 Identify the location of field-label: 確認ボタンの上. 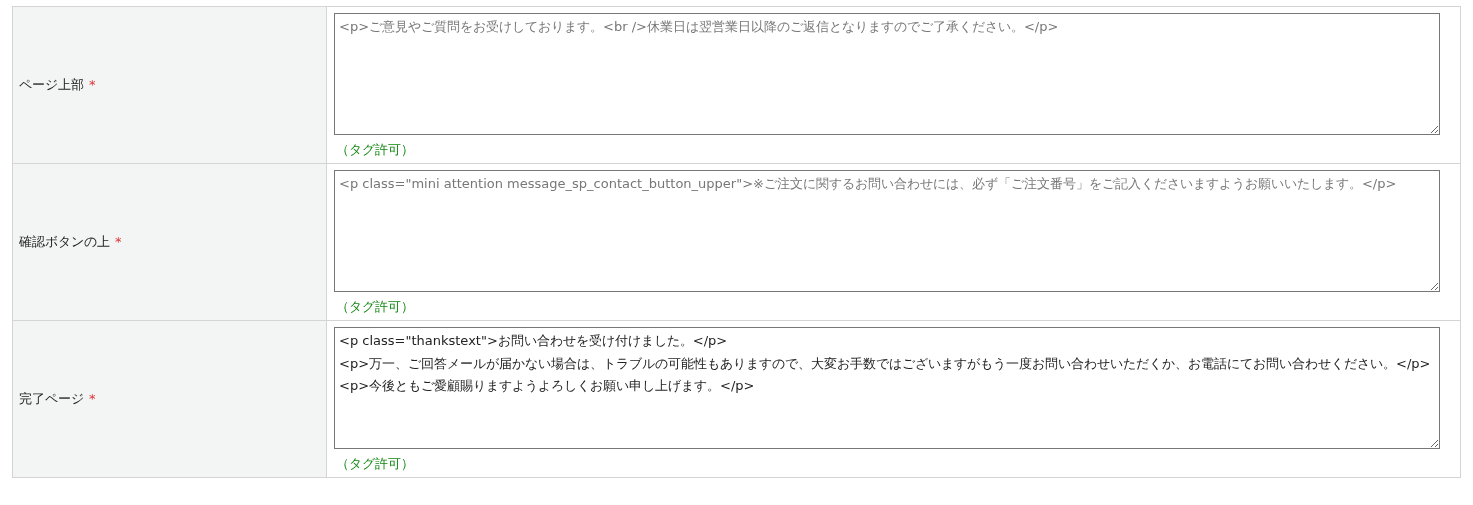
(64, 241).